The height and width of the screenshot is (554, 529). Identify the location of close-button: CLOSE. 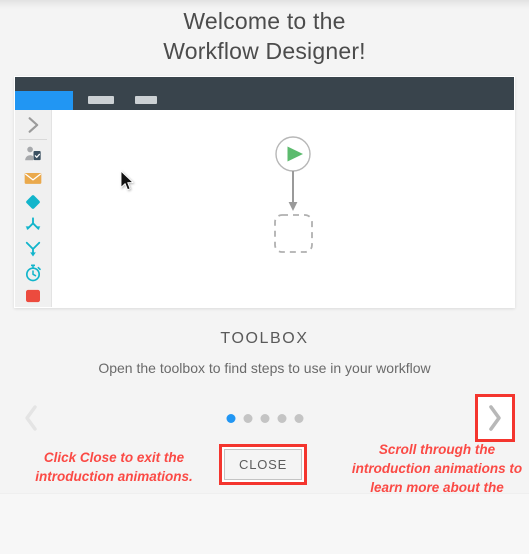
(263, 464).